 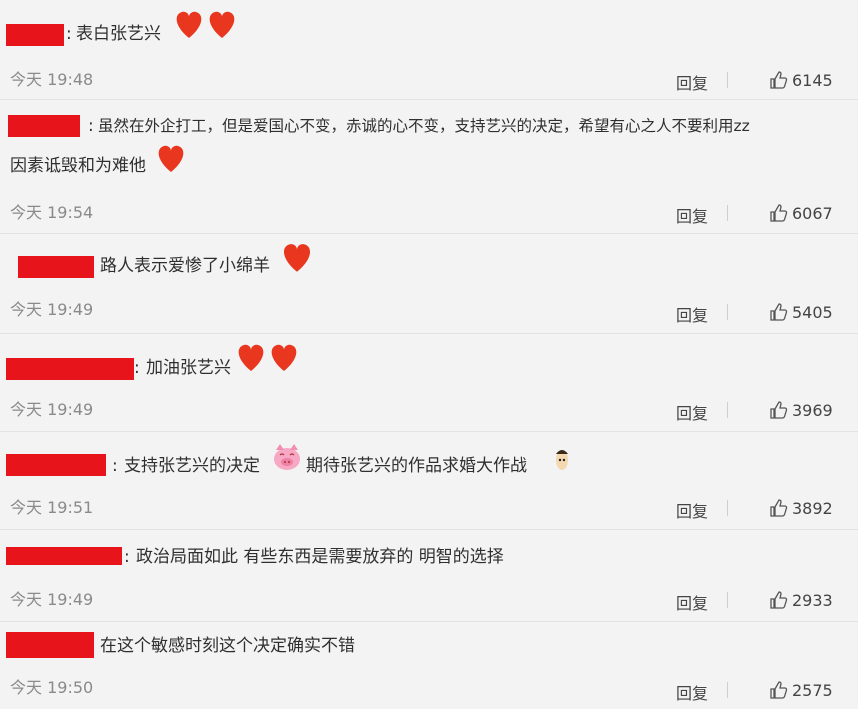 What do you see at coordinates (227, 646) in the screenshot?
I see `comment-text: 在这个敏感时刻这个决定确实不错` at bounding box center [227, 646].